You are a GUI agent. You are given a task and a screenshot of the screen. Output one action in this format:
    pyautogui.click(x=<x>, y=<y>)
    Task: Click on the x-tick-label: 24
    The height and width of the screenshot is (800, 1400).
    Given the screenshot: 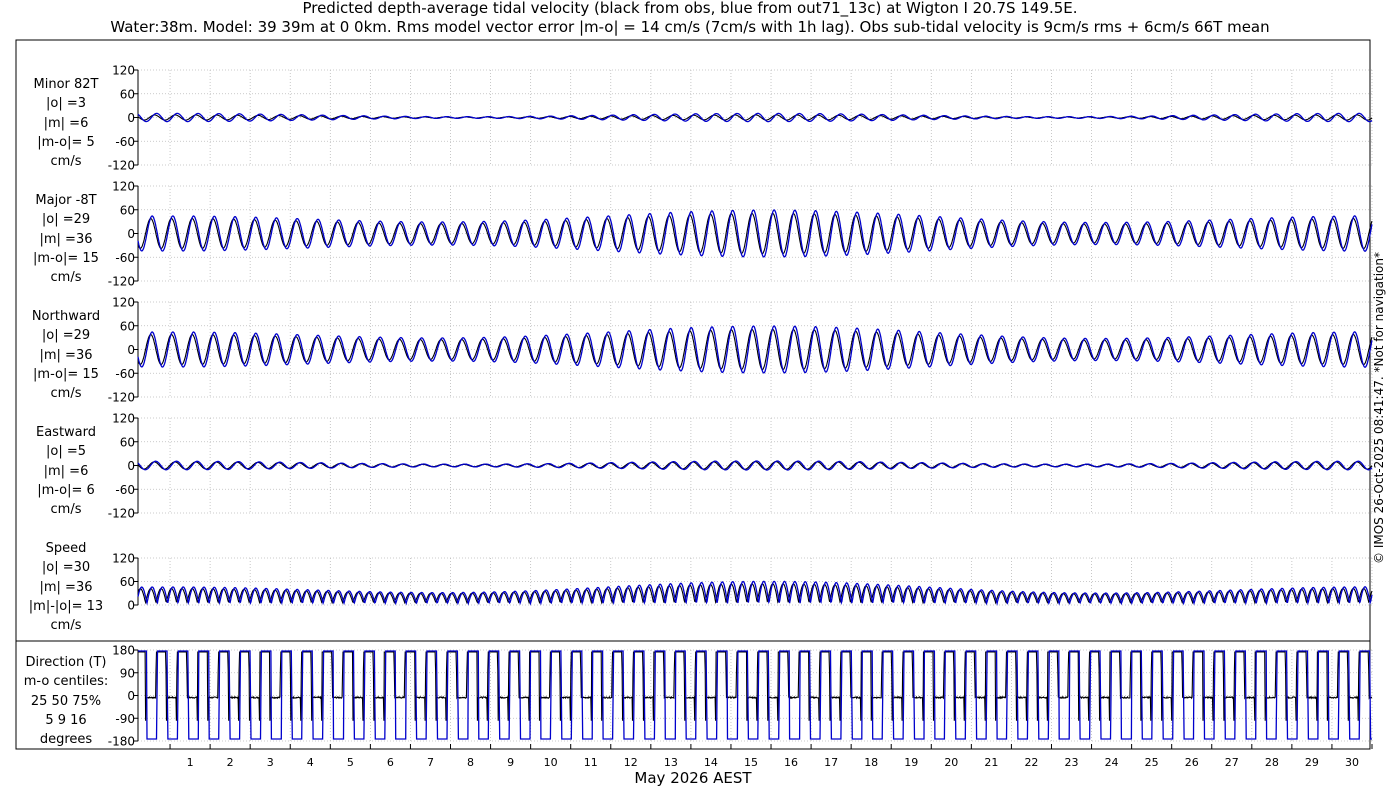 What is the action you would take?
    pyautogui.click(x=1112, y=762)
    